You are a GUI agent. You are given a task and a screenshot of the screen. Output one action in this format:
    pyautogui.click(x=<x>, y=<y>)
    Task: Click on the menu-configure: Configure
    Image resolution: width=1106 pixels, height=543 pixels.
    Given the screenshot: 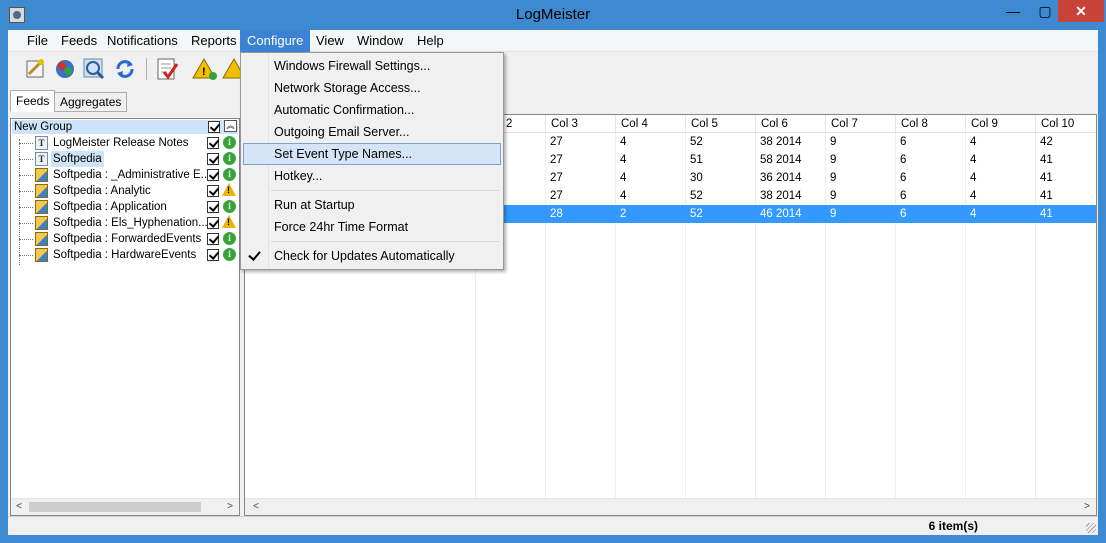 What is the action you would take?
    pyautogui.click(x=275, y=41)
    